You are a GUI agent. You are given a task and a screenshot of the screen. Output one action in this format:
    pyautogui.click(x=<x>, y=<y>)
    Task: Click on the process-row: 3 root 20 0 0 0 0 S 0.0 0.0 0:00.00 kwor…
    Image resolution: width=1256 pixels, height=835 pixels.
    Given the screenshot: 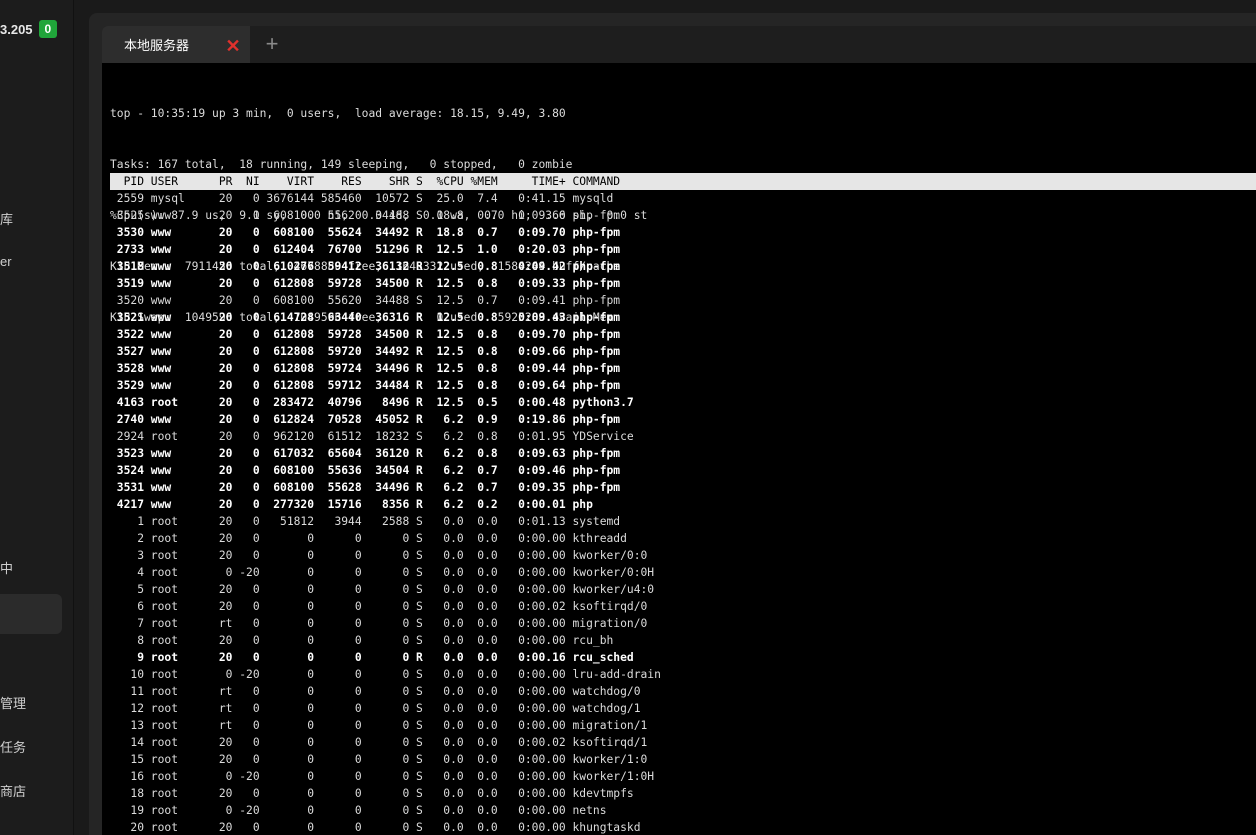 What is the action you would take?
    pyautogui.click(x=379, y=555)
    